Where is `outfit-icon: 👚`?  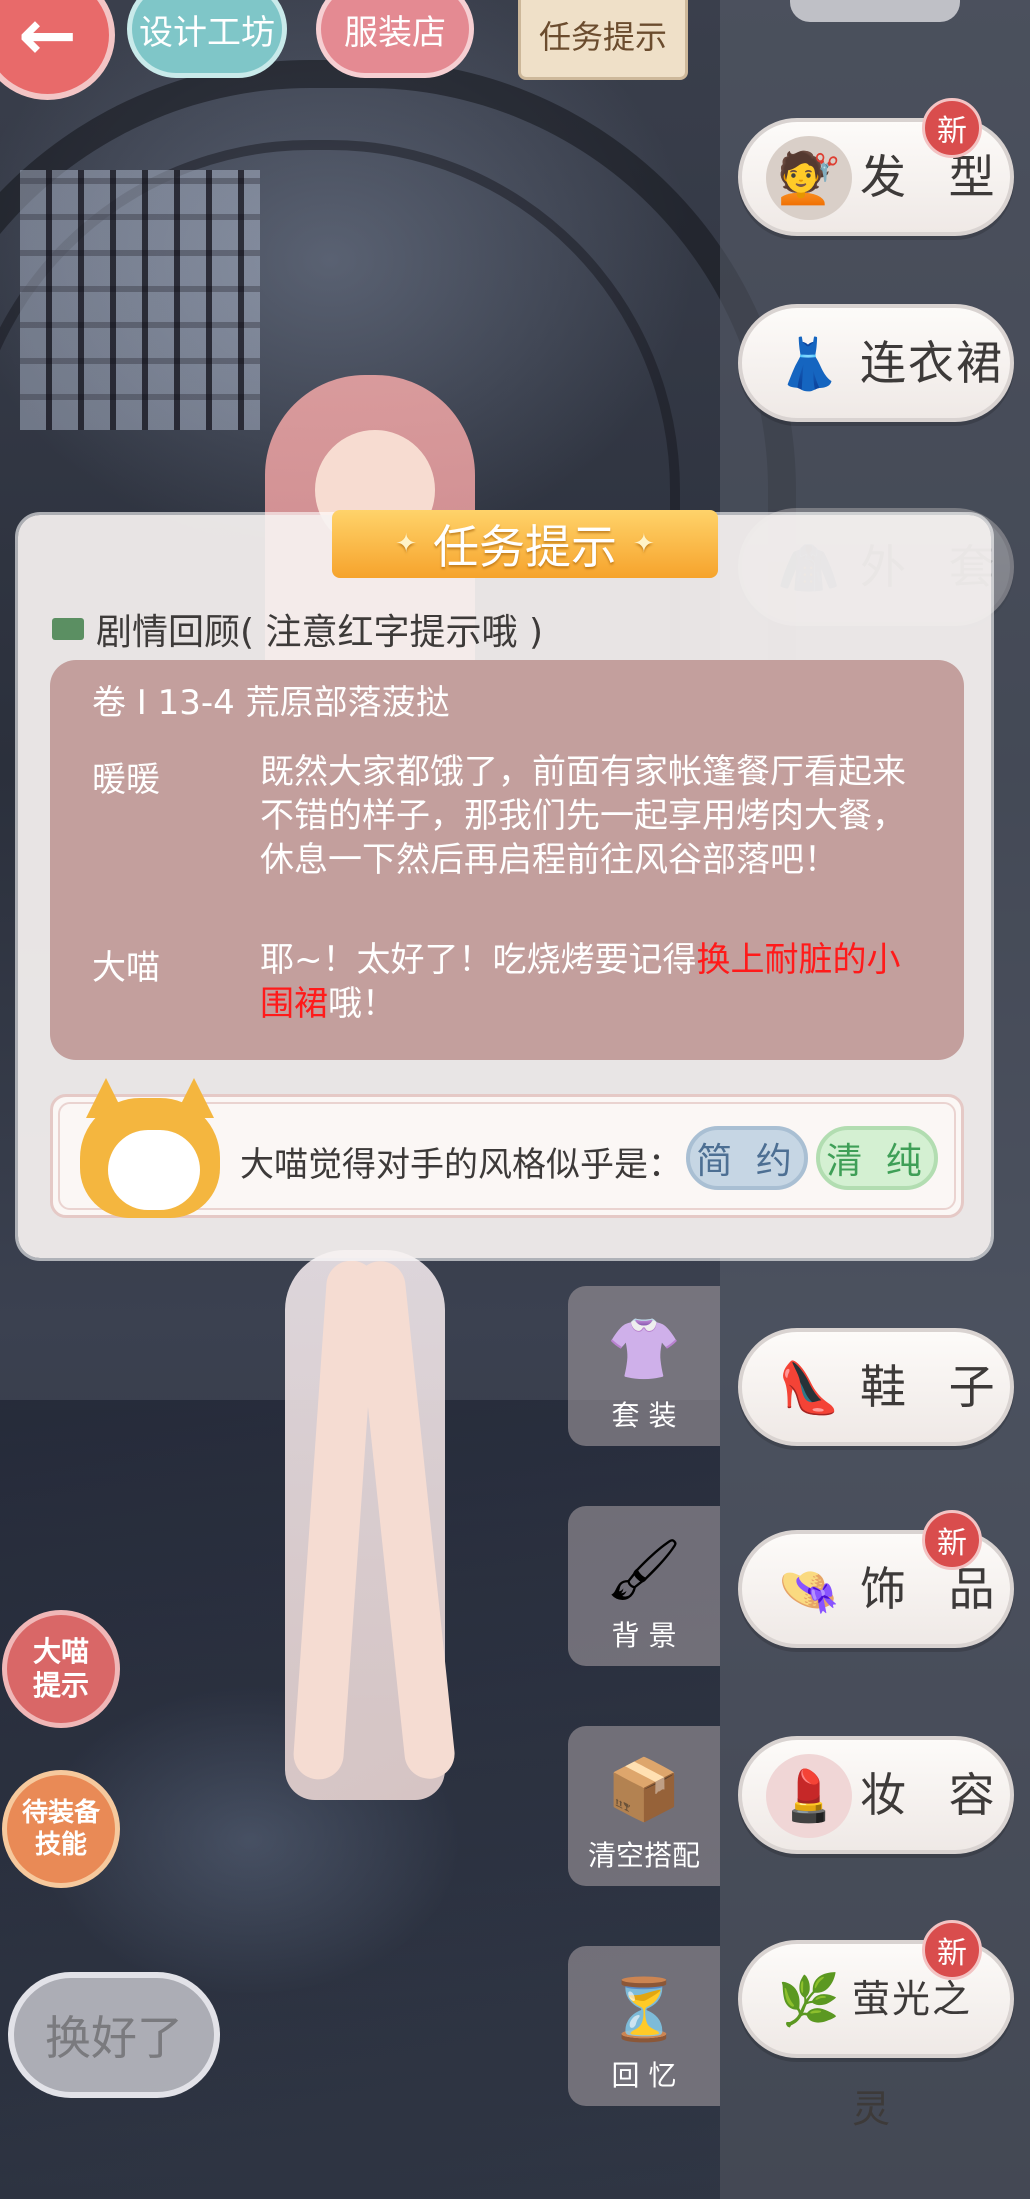
outfit-icon: 👚 is located at coordinates (644, 1349).